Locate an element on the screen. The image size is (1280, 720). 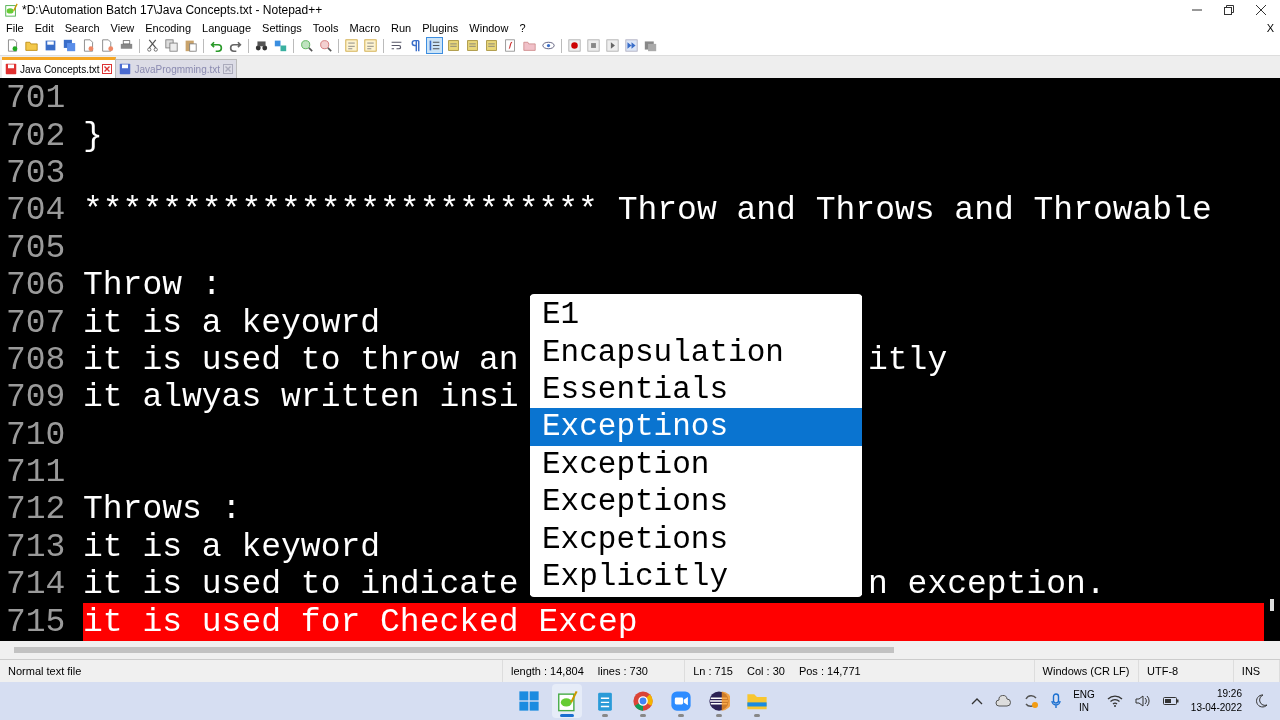
line-position: Ln : 715 is located at coordinates (713, 671).